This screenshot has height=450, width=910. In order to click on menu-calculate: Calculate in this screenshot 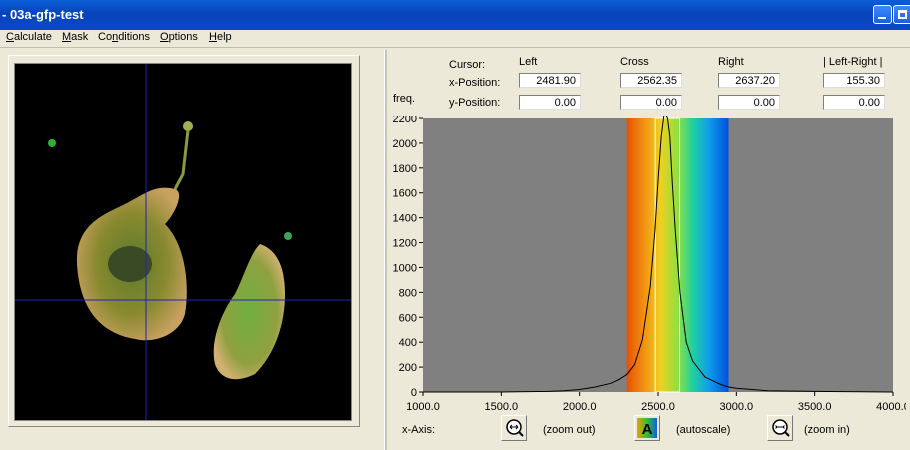, I will do `click(29, 37)`.